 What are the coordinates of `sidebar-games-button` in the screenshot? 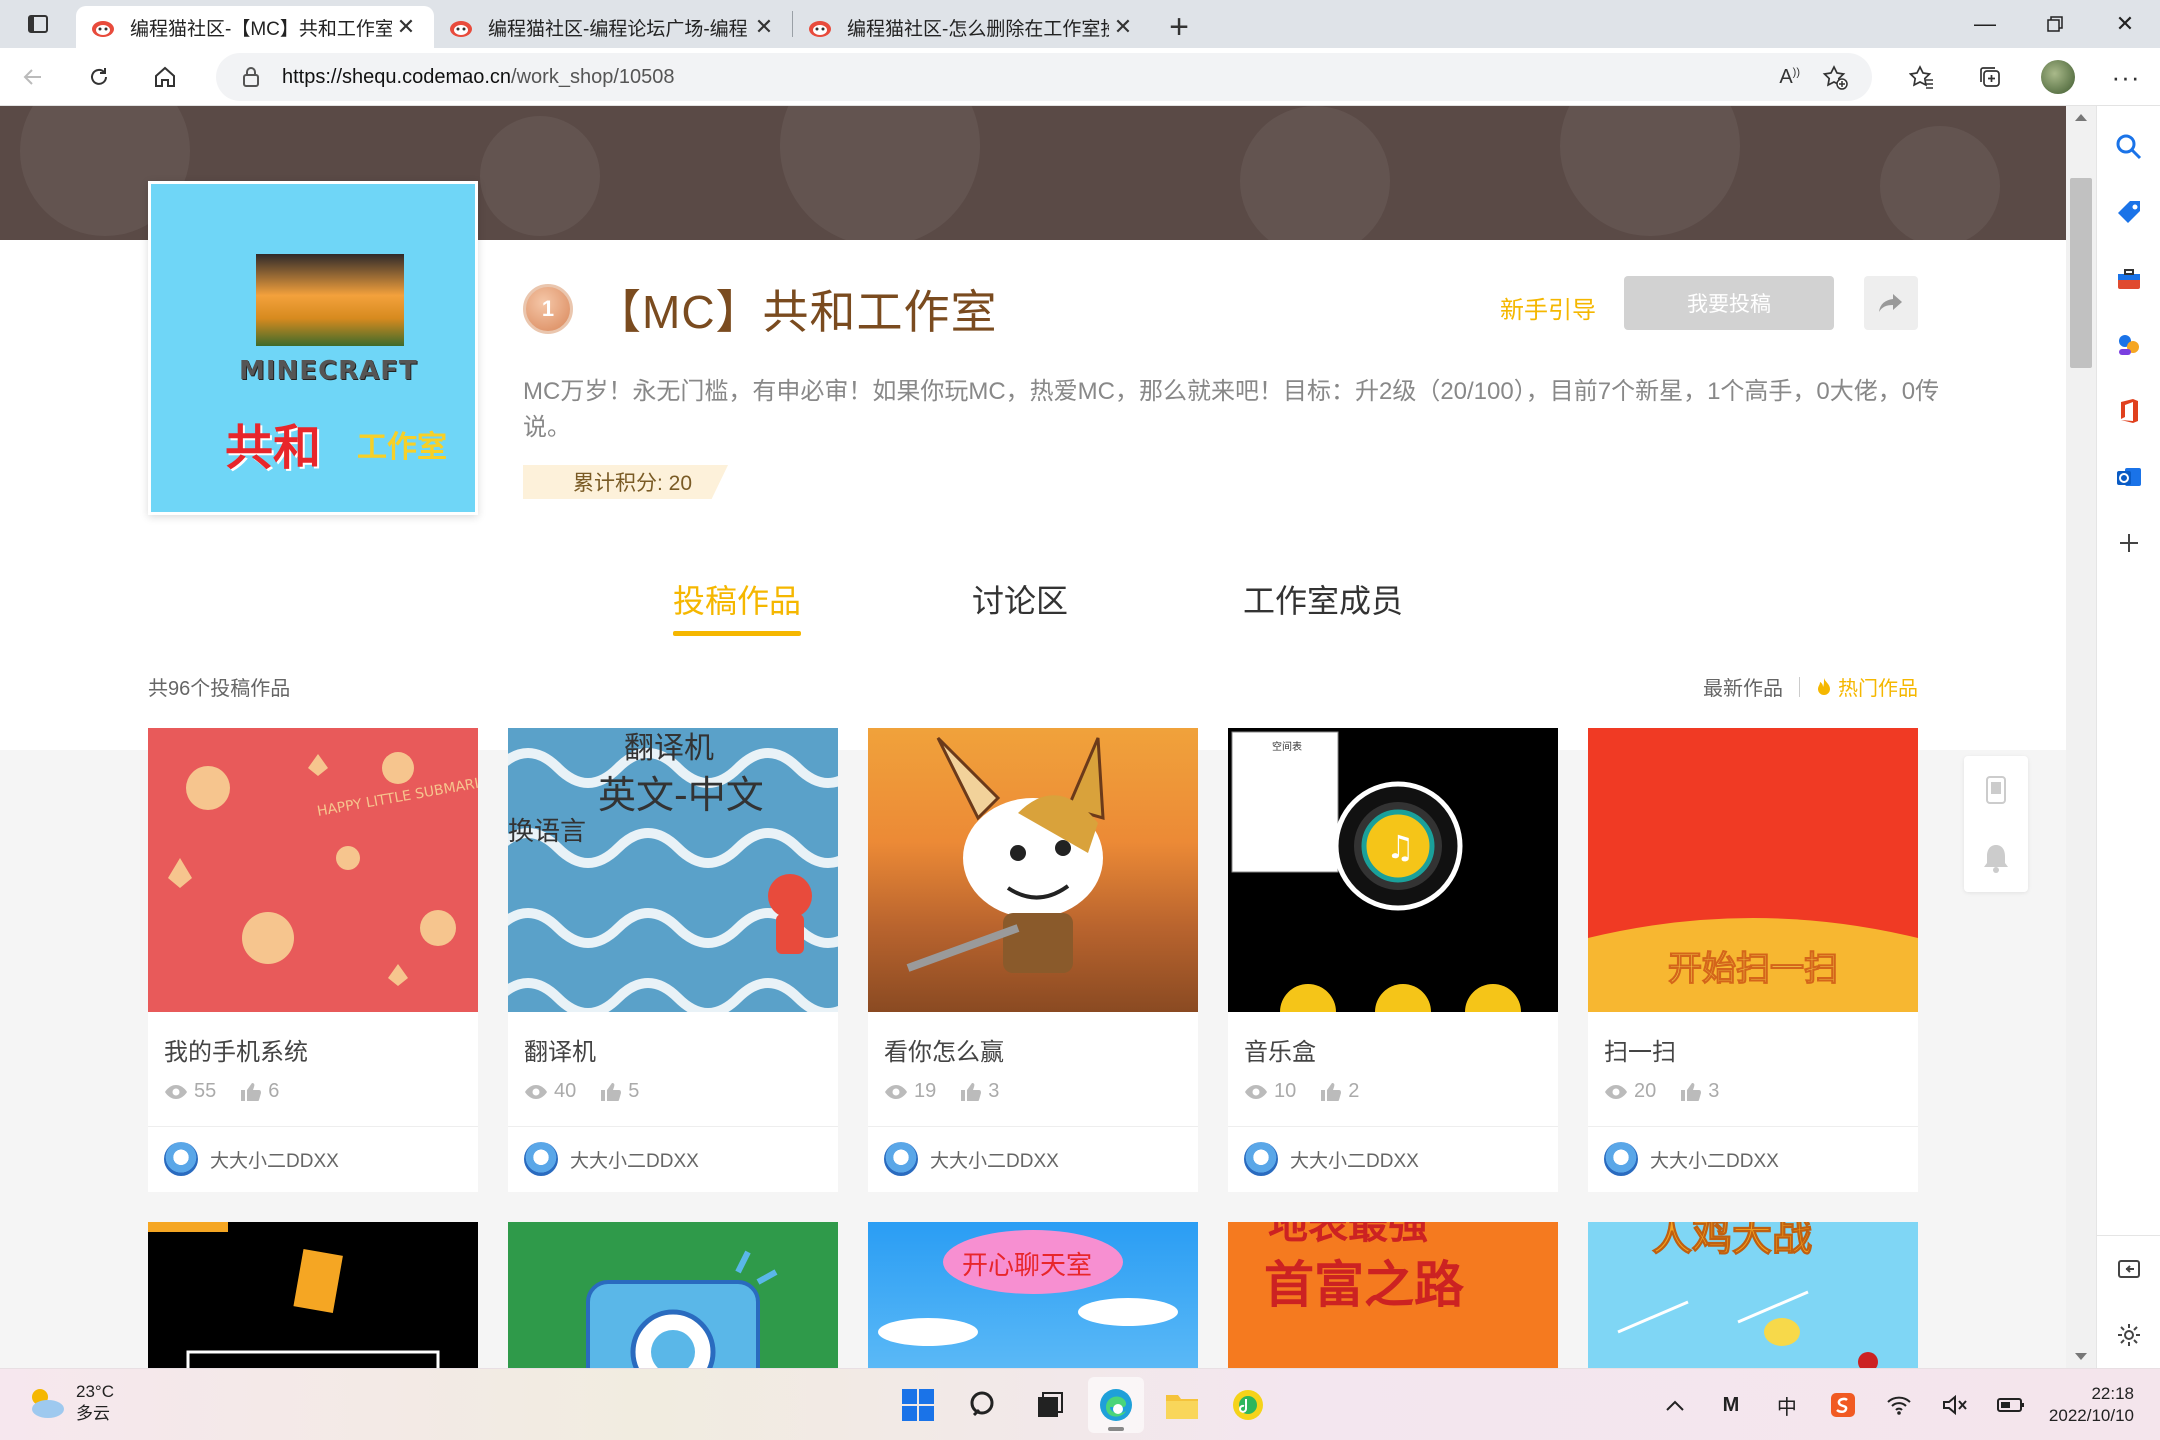 It's located at (2128, 345).